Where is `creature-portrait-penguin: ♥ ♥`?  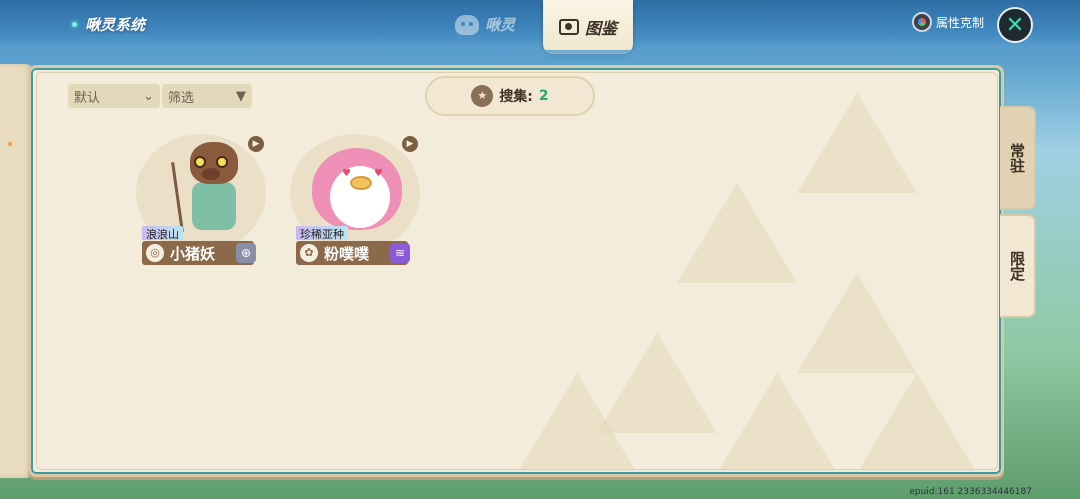 creature-portrait-penguin: ♥ ♥ is located at coordinates (357, 189).